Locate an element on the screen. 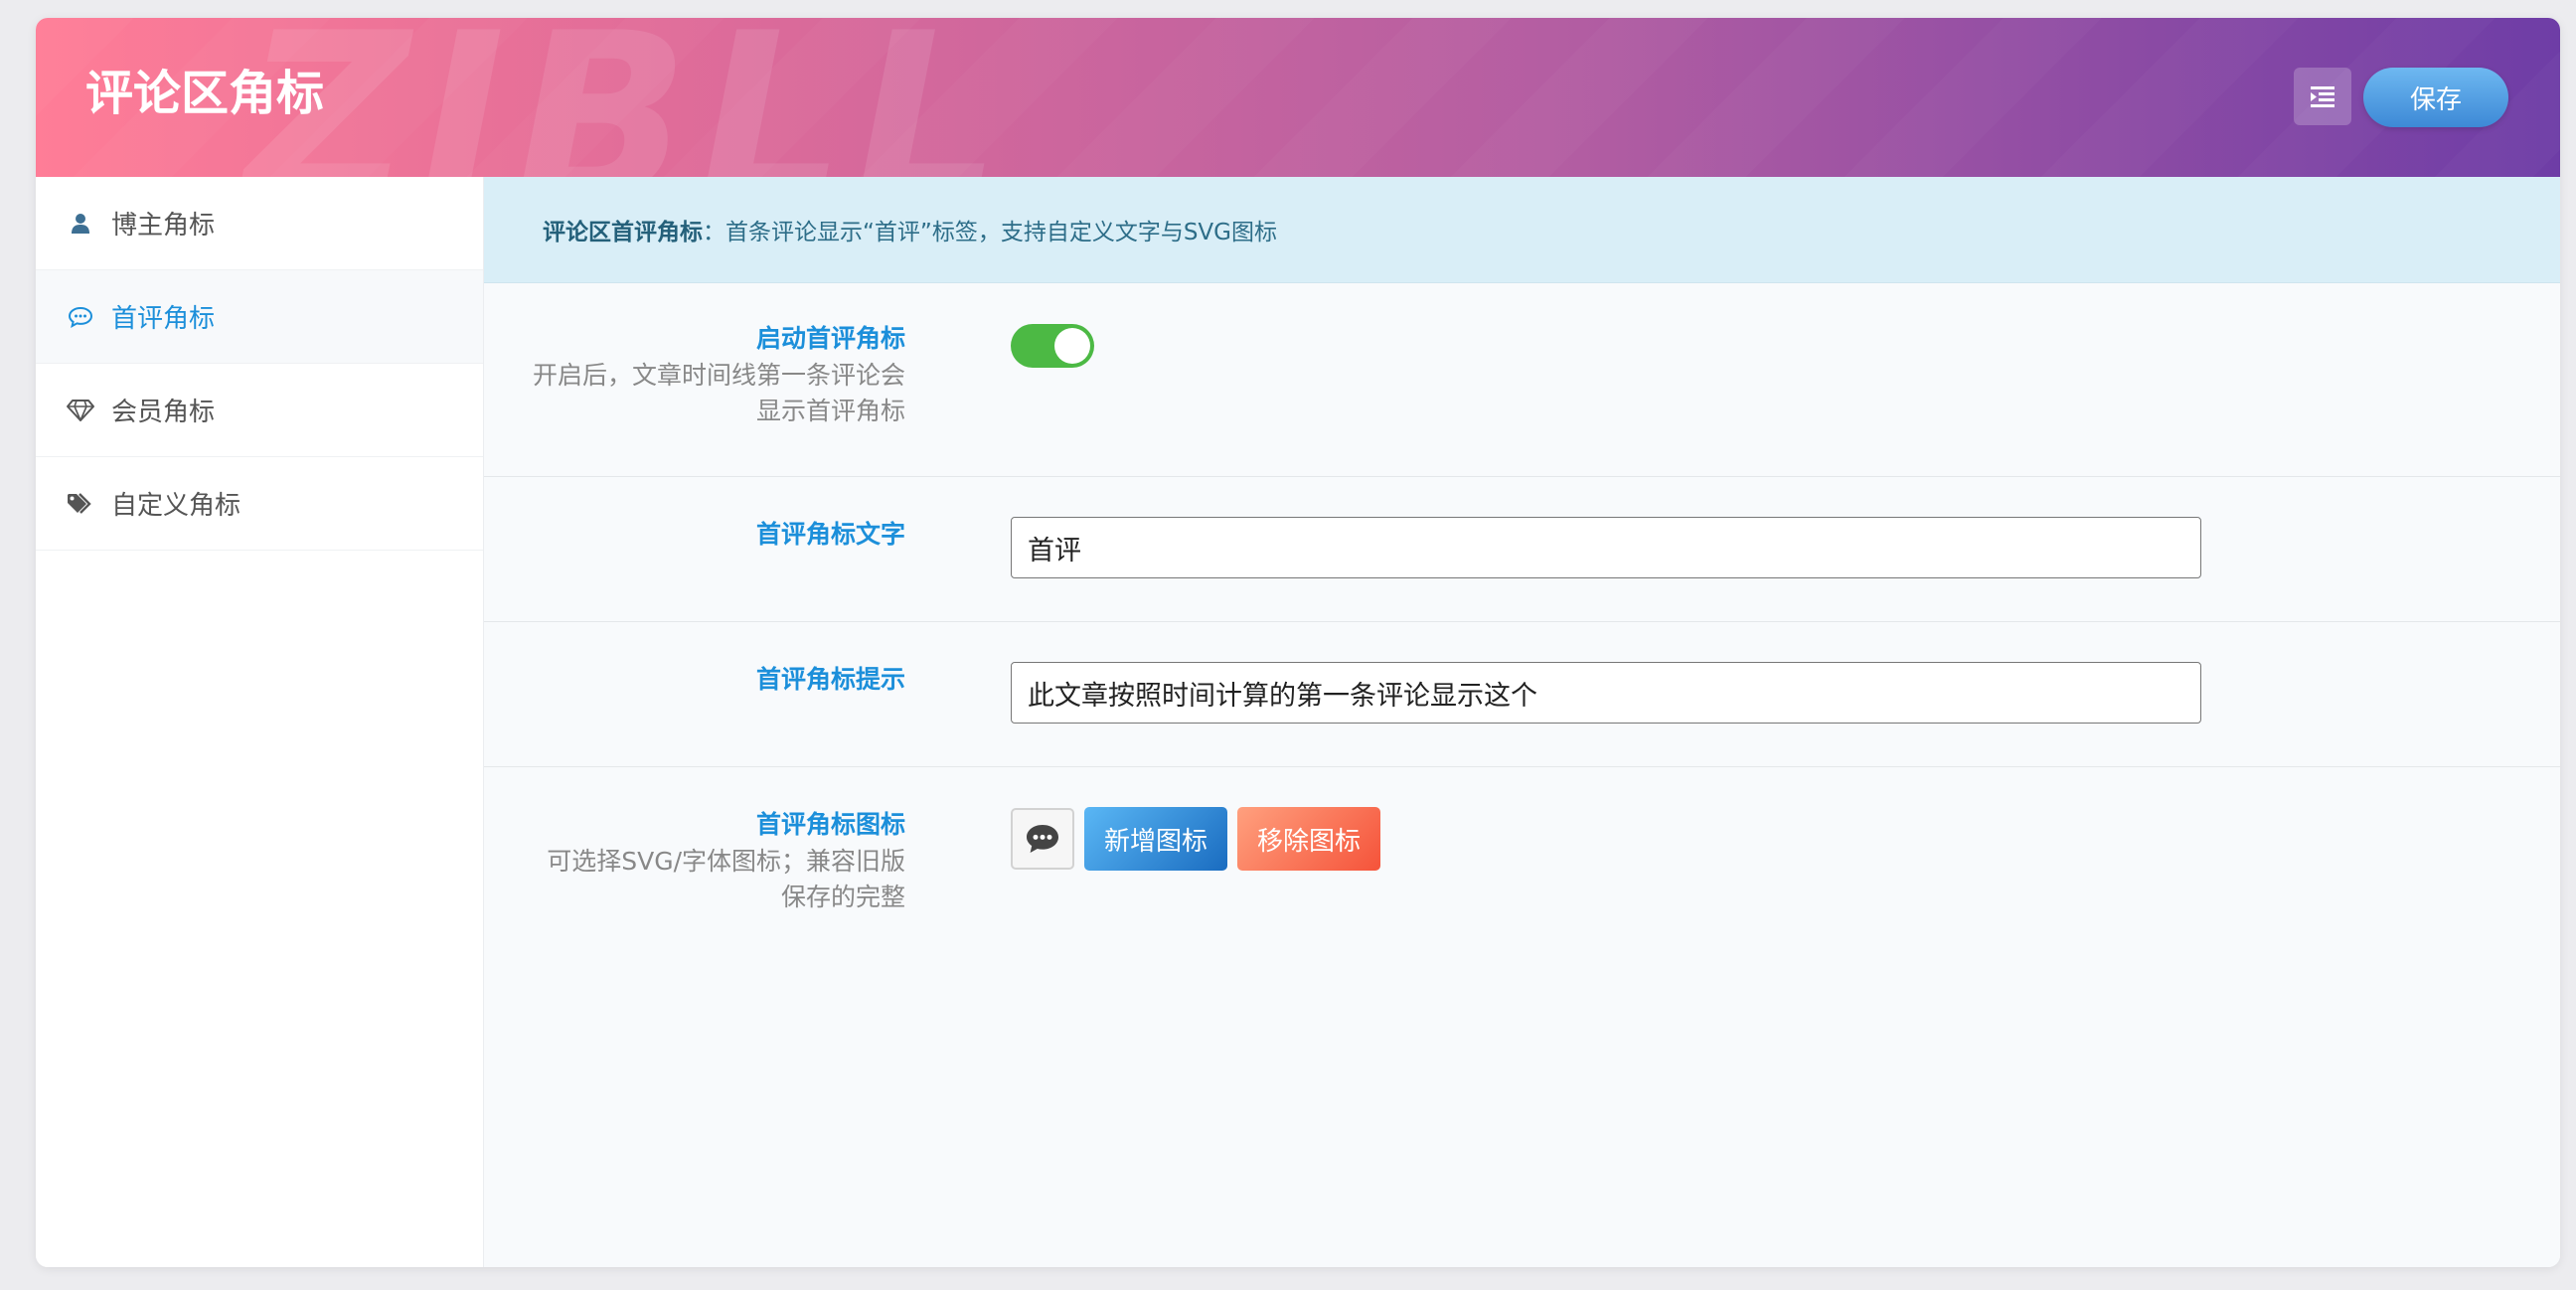 The image size is (2576, 1290). header-banner: ZIBLL 评论区角标 保存 is located at coordinates (1298, 97).